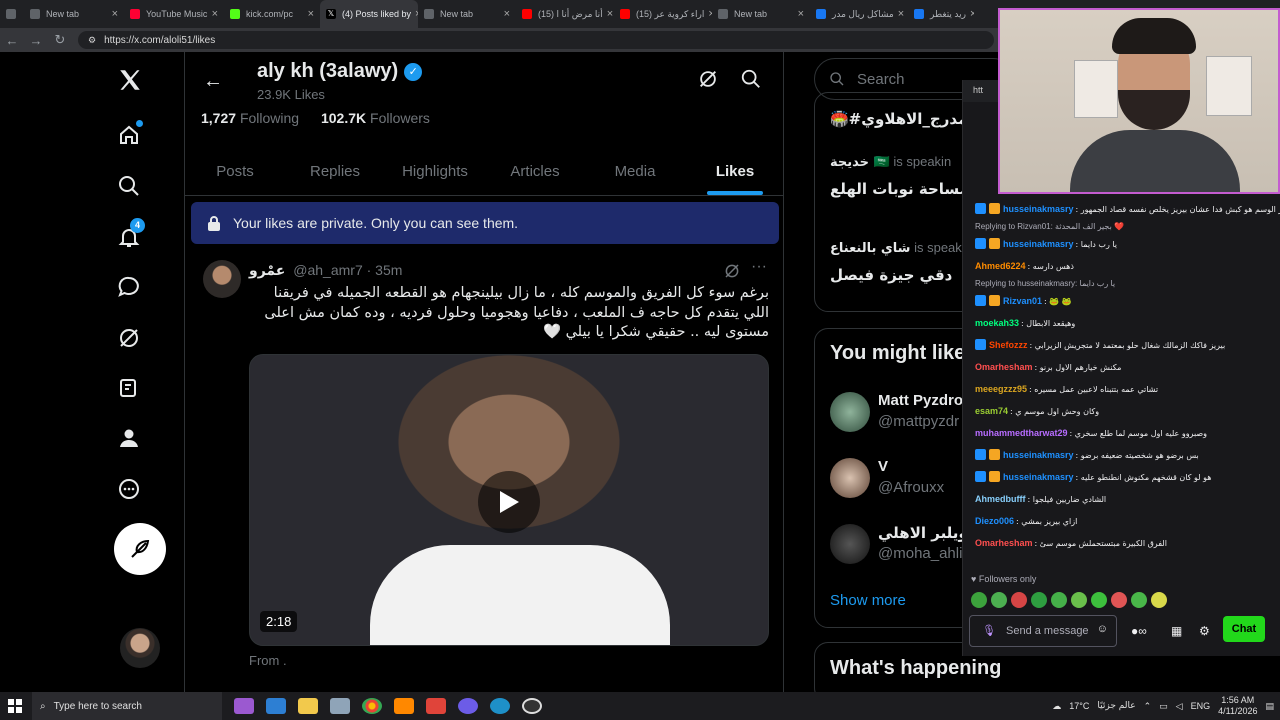 The image size is (1280, 720). What do you see at coordinates (751, 79) in the screenshot?
I see `search-icon` at bounding box center [751, 79].